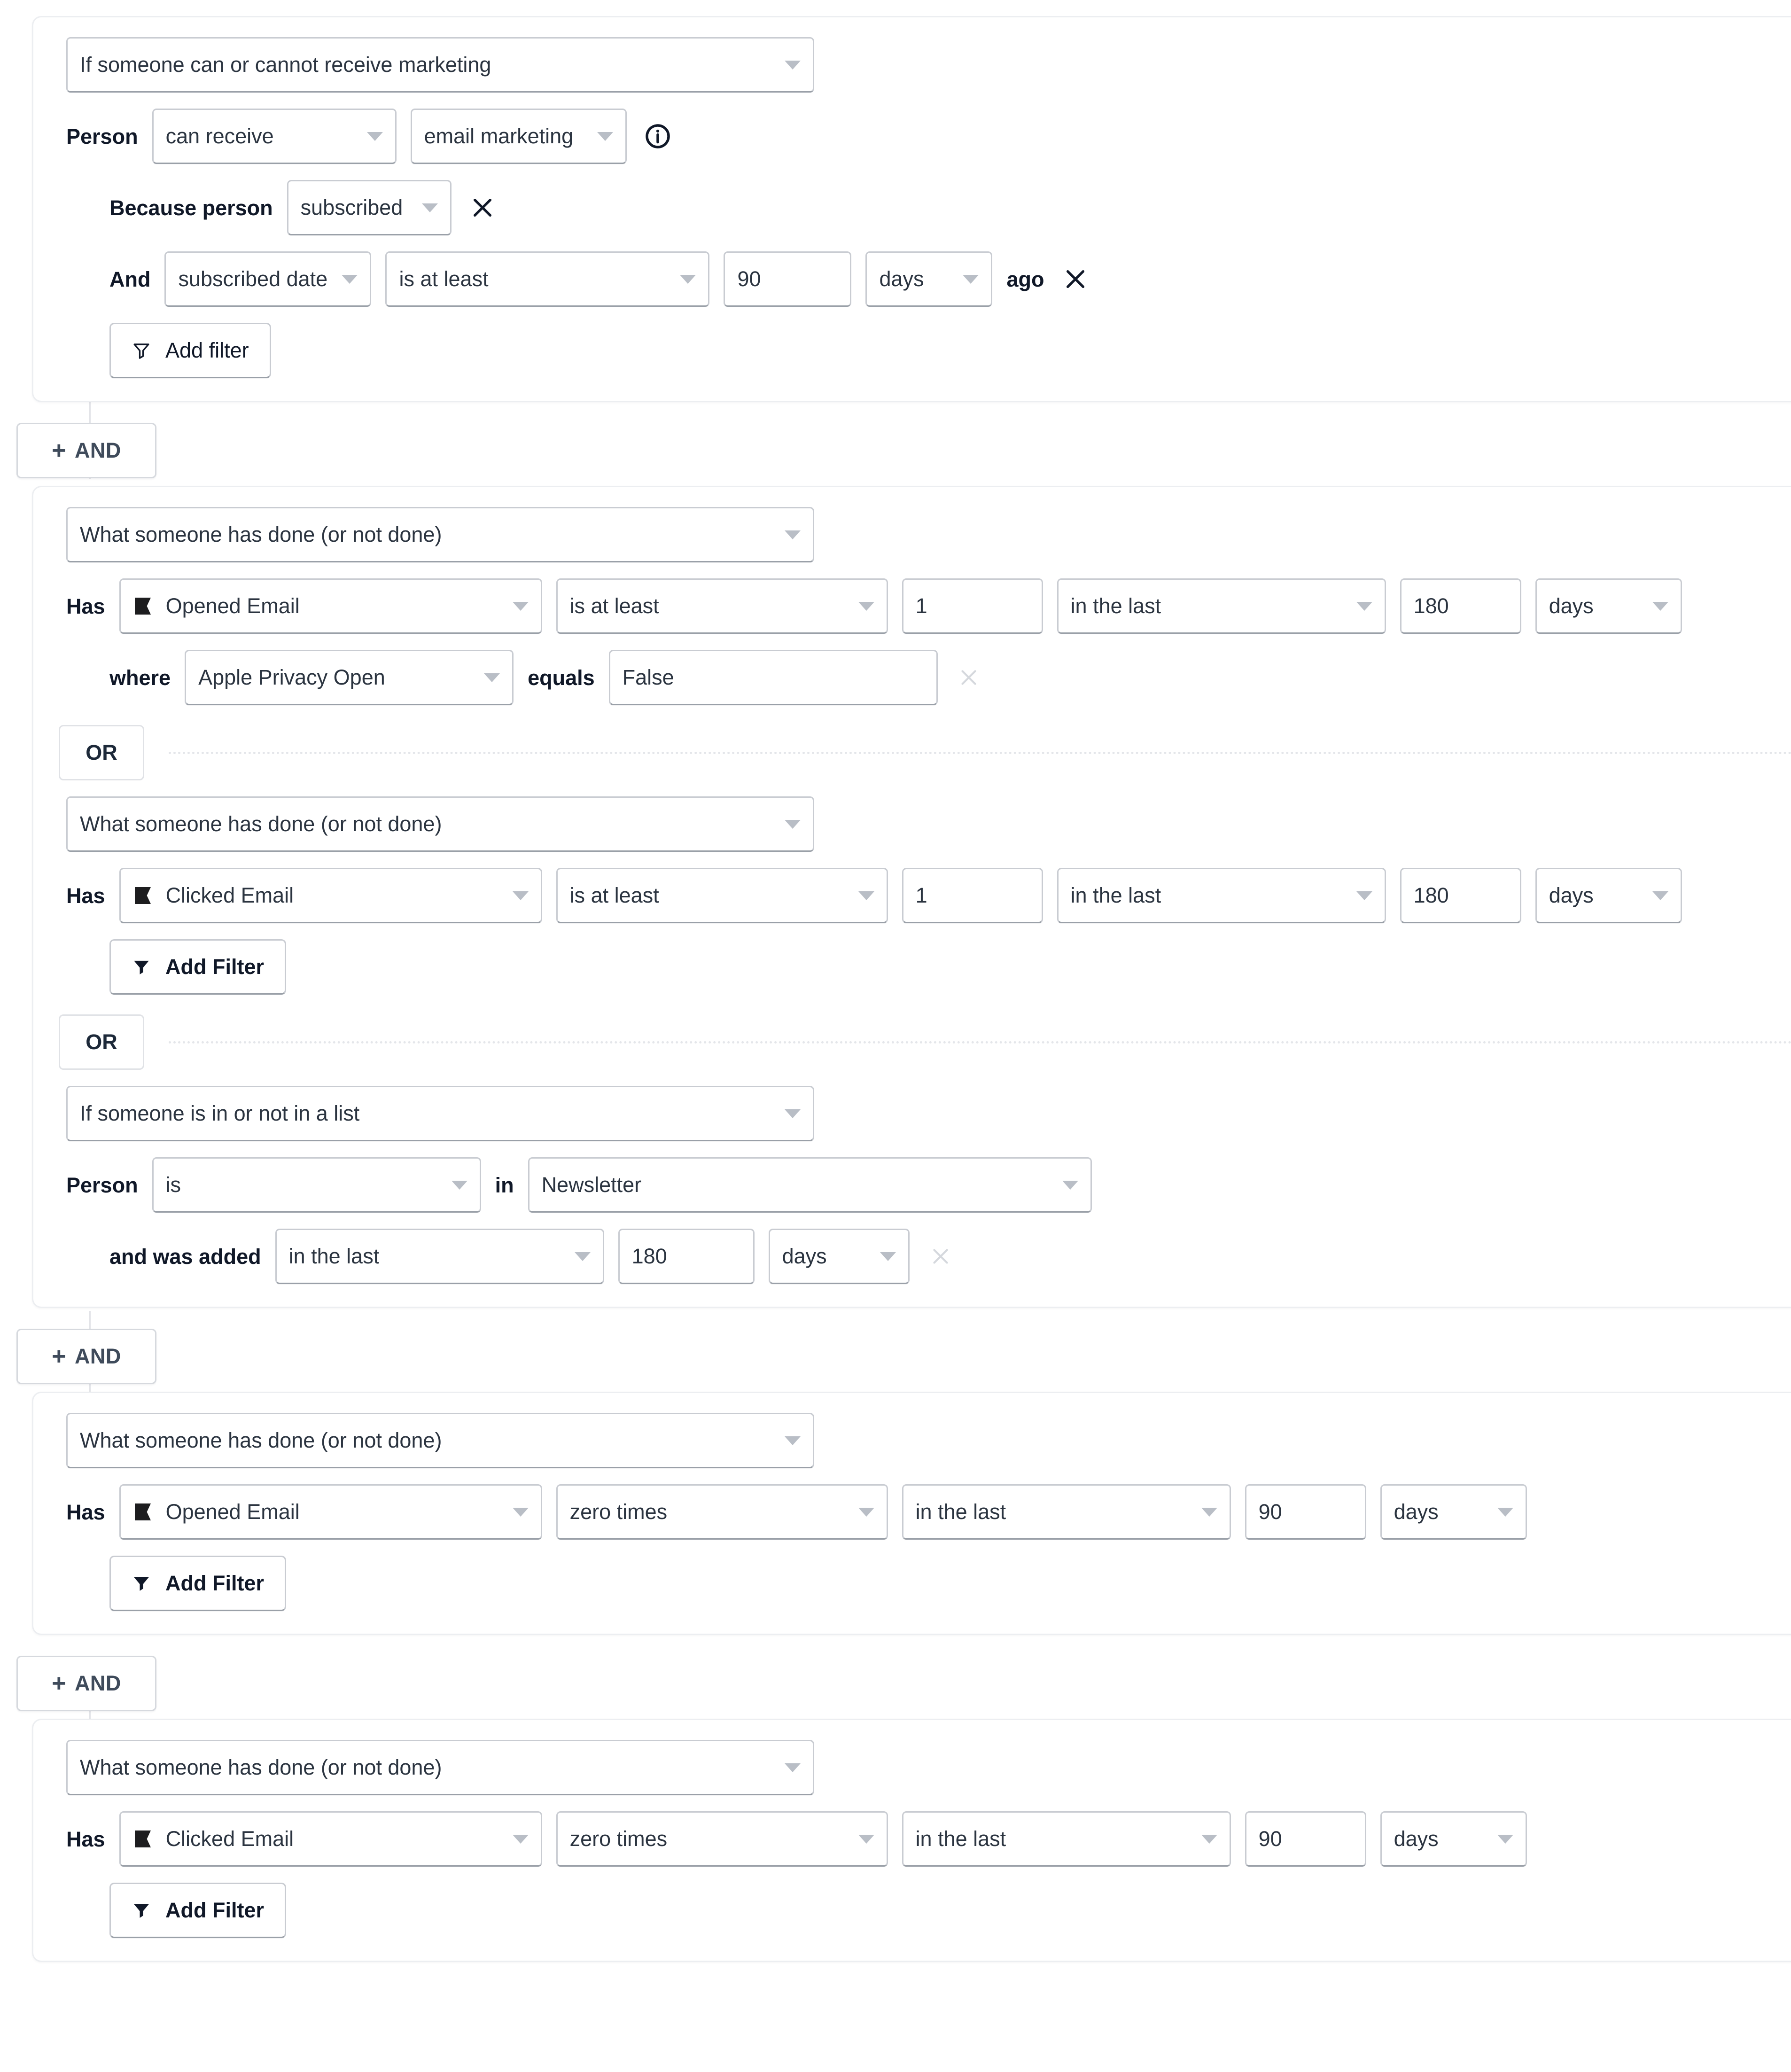 The image size is (1791, 2072). I want to click on where-filter-row: where Apple Privacy Open equals False, so click(924, 677).